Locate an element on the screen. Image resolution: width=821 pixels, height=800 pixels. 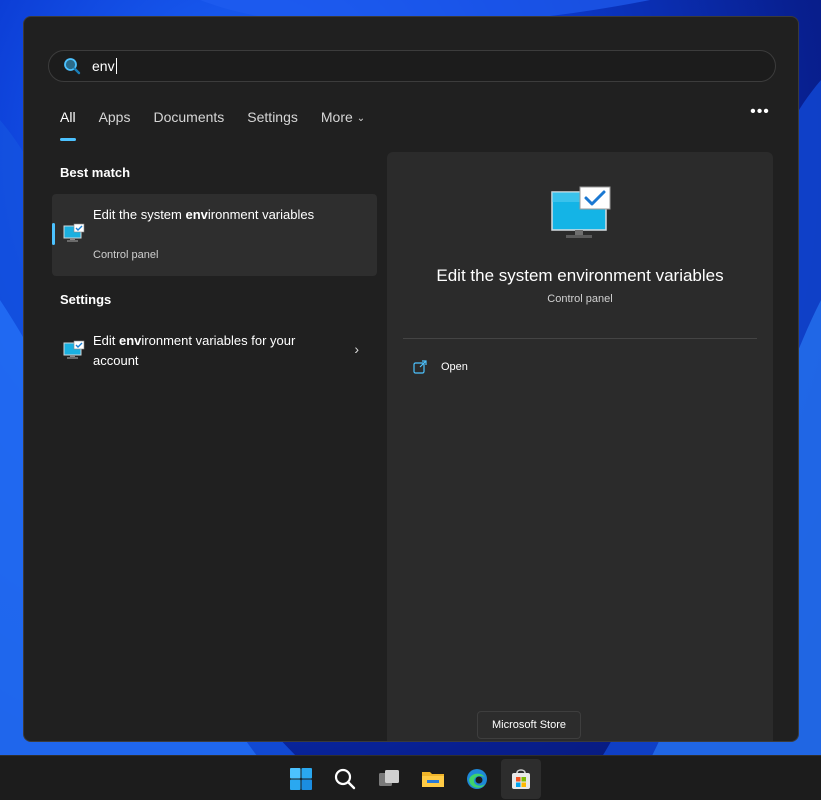
edge-icon is located at coordinates (477, 779).